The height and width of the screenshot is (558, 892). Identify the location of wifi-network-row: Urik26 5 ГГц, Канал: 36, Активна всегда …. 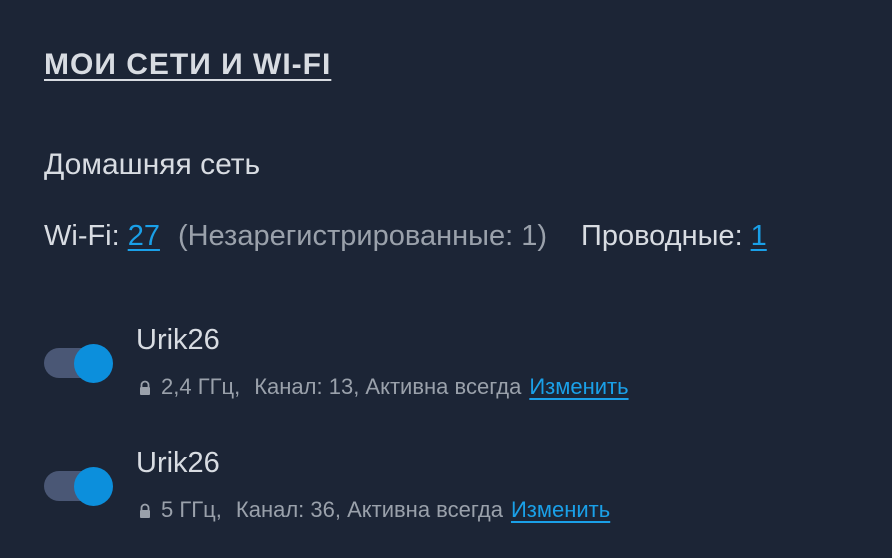
(454, 490).